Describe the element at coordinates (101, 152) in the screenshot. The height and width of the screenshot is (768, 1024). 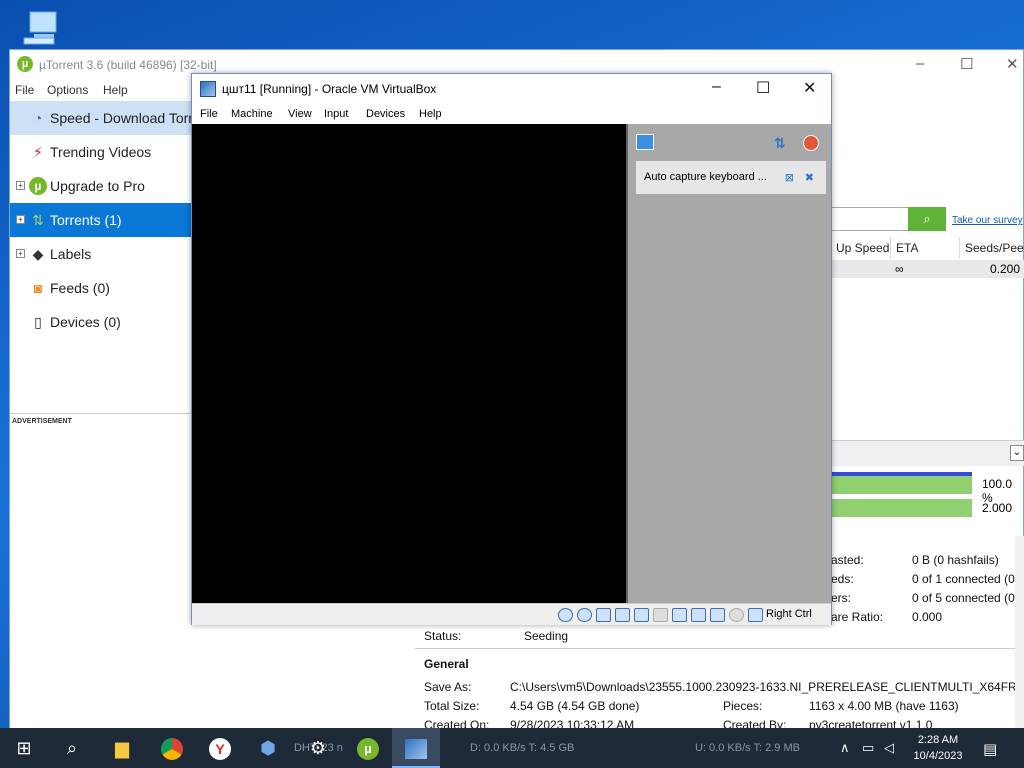
I see `sidebar-item-trending: ⚡ Trending Videos` at that location.